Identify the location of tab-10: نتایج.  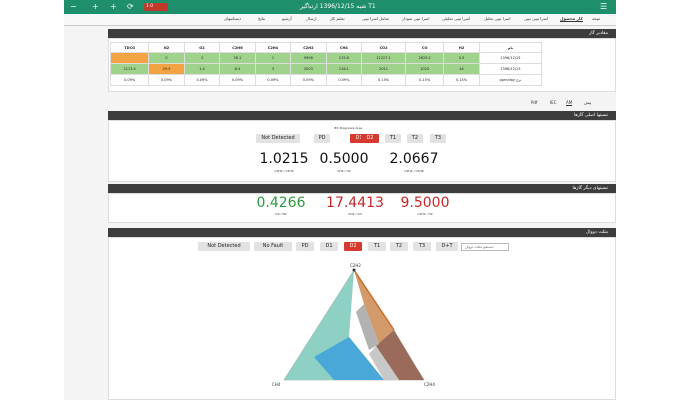
(261, 18).